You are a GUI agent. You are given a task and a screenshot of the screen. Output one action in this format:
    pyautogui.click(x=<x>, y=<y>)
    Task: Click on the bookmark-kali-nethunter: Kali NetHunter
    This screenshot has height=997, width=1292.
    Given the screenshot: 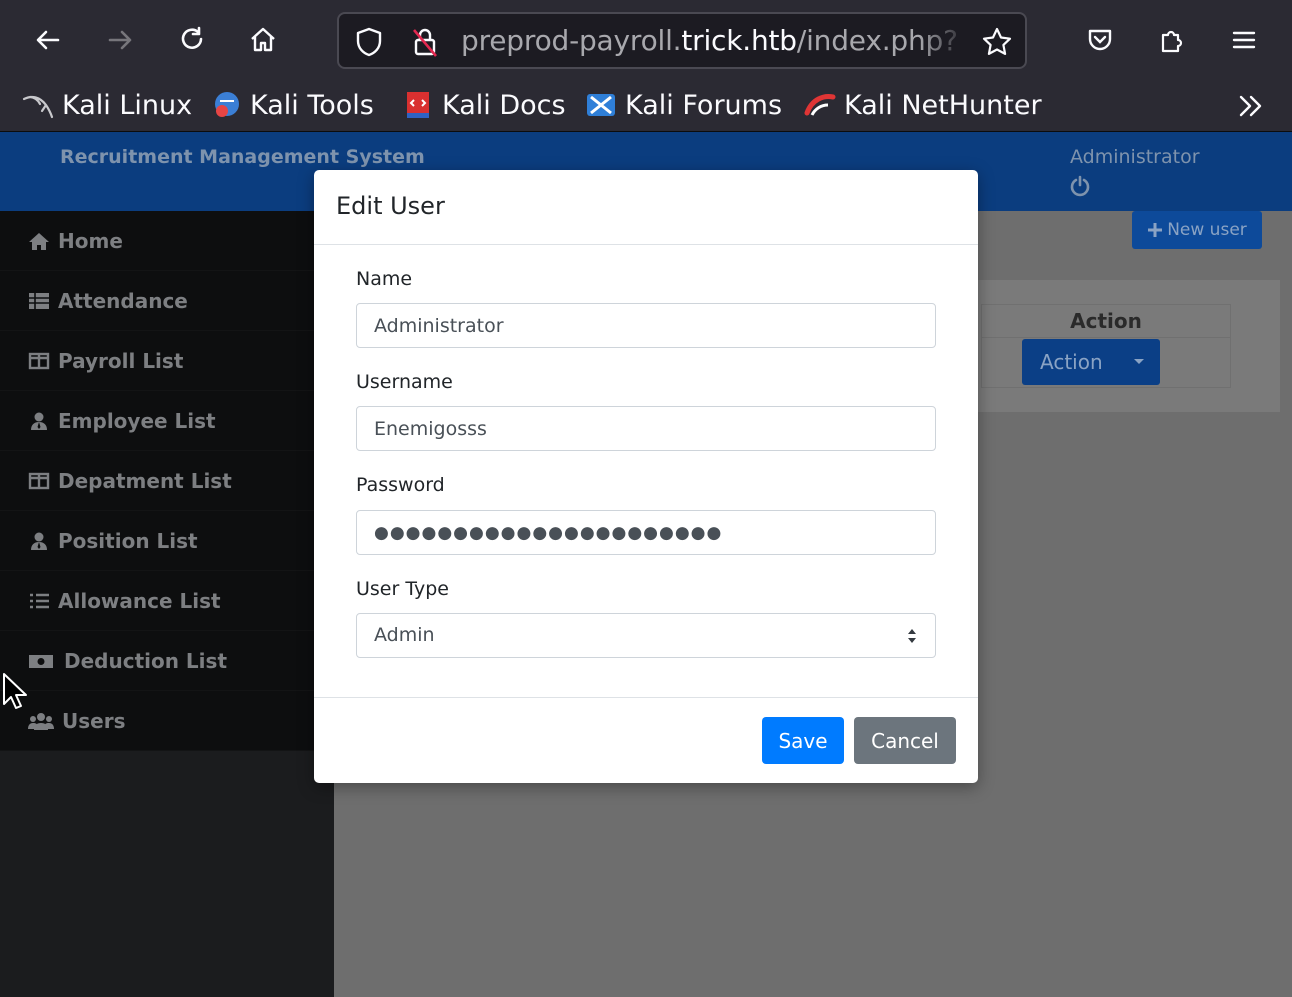 What is the action you would take?
    pyautogui.click(x=923, y=105)
    